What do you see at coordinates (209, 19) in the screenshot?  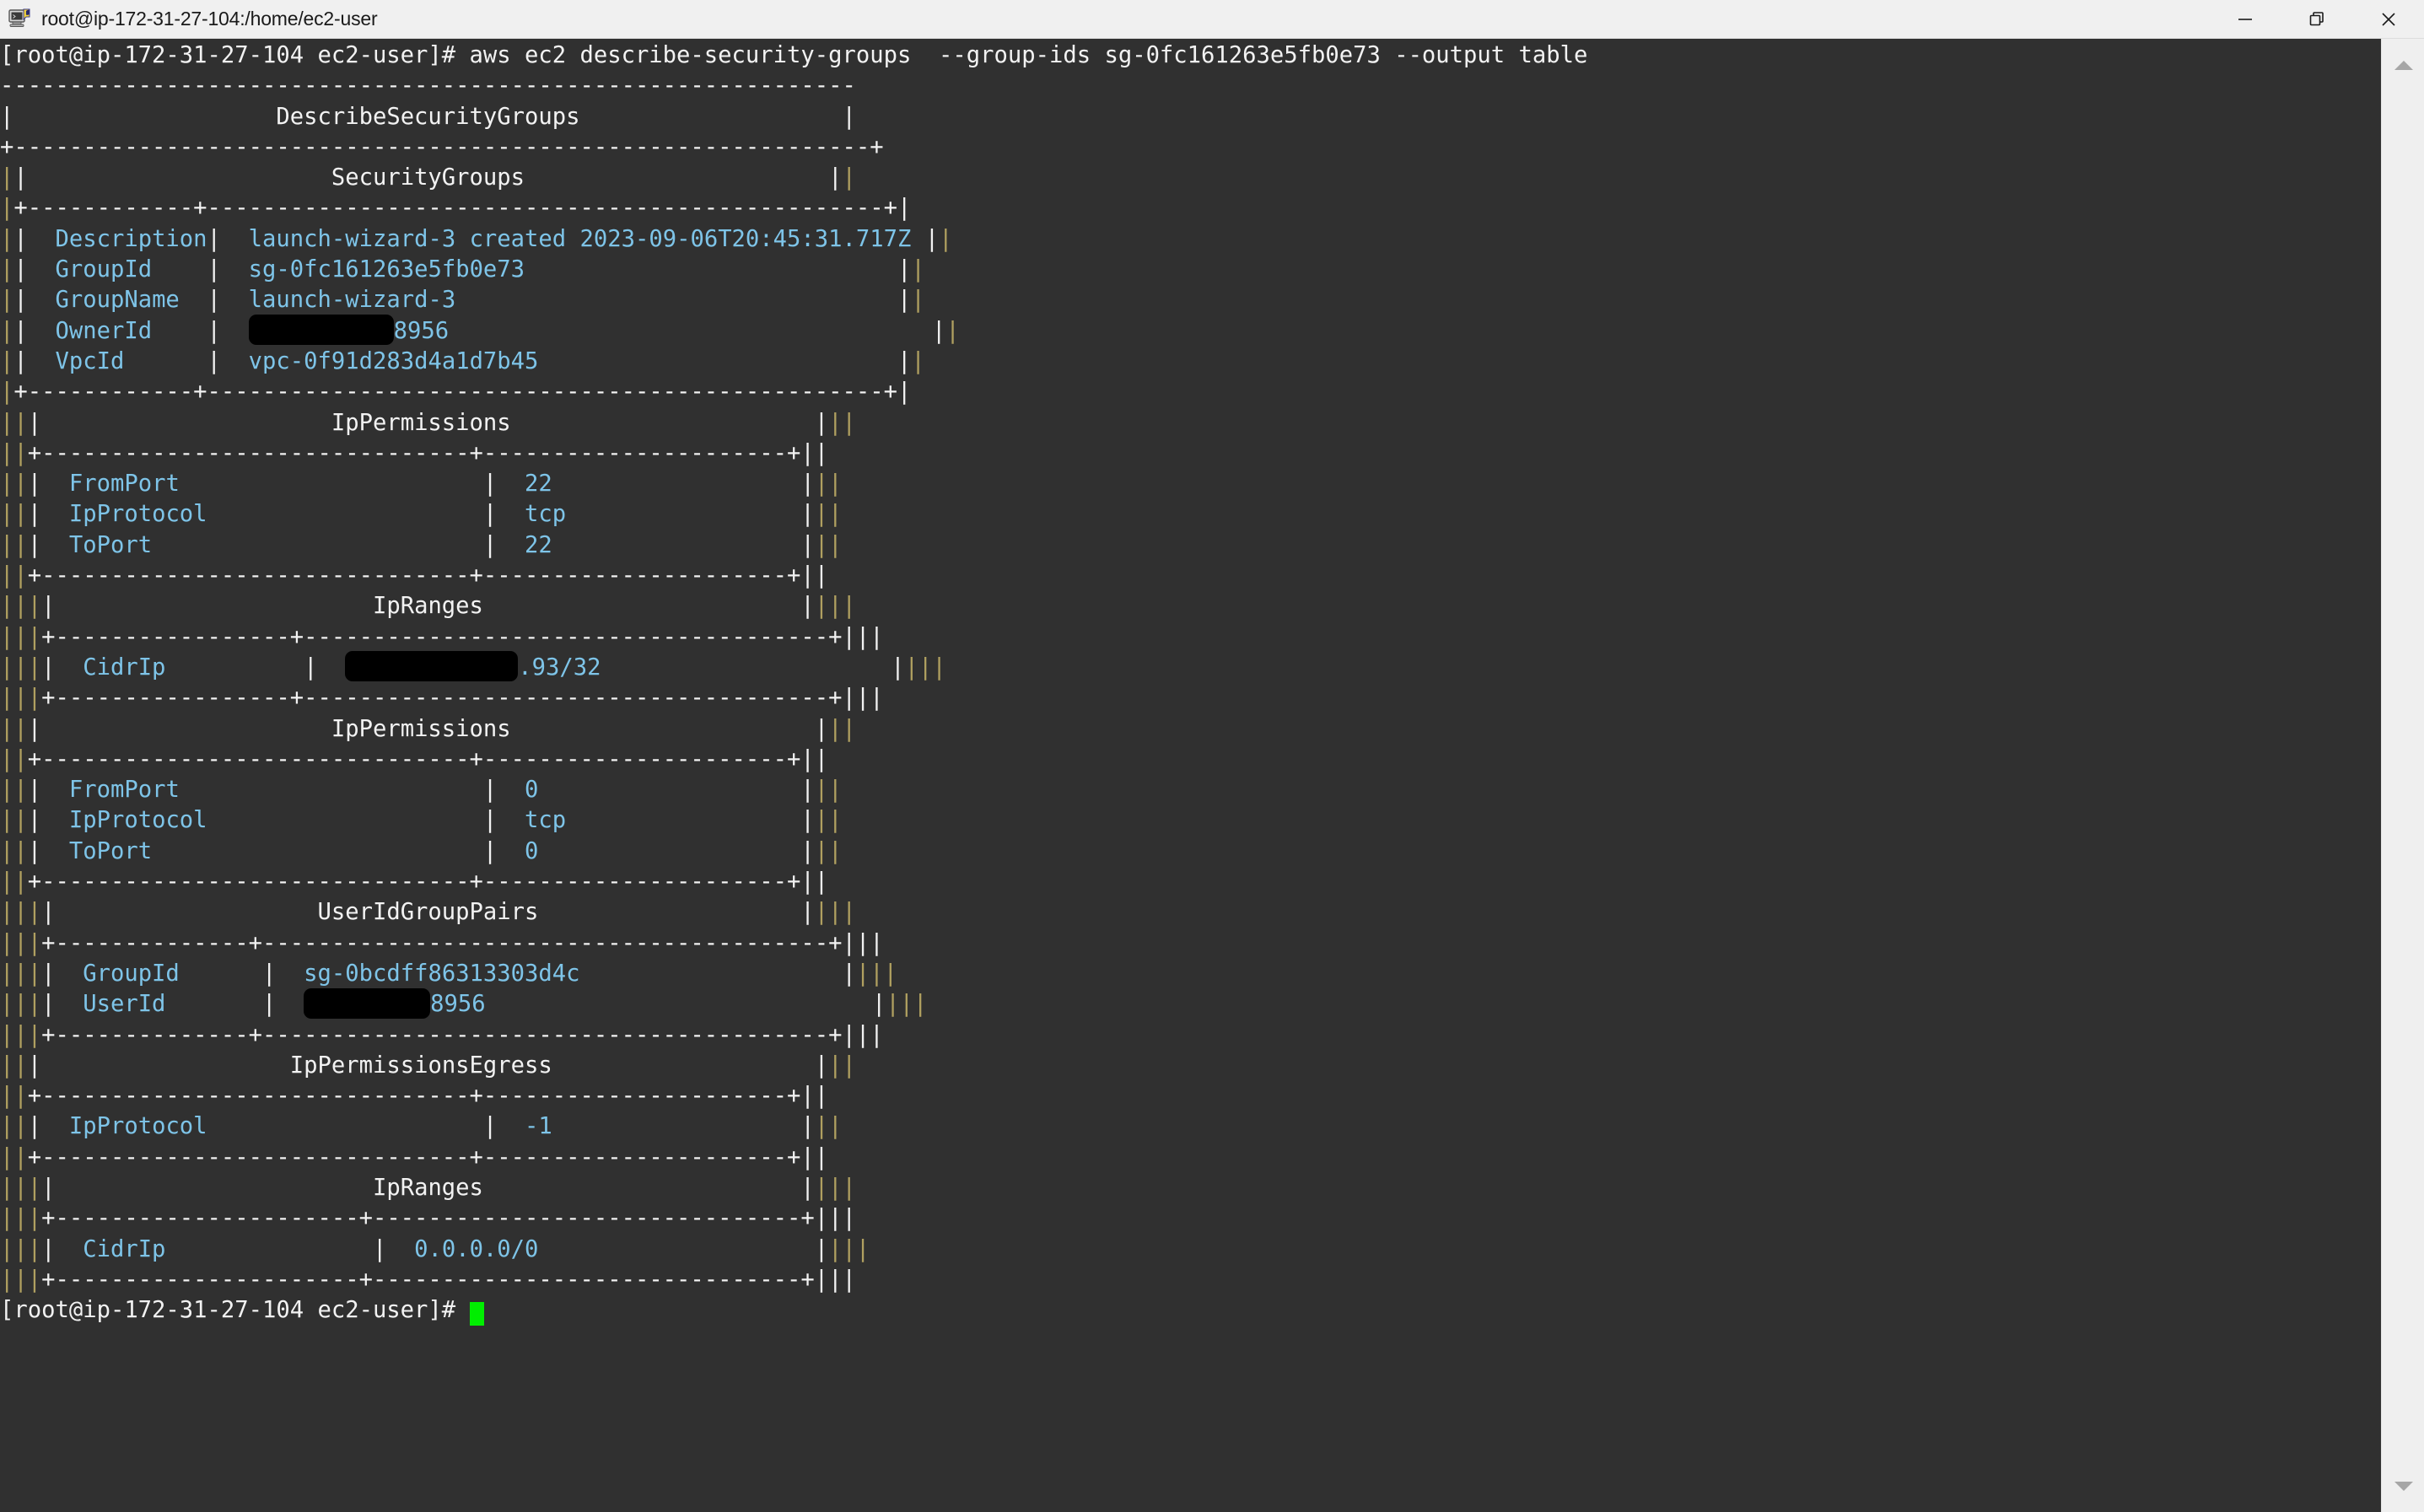 I see `window-title: root@ip-172-31-27-104:/home/ec2-user` at bounding box center [209, 19].